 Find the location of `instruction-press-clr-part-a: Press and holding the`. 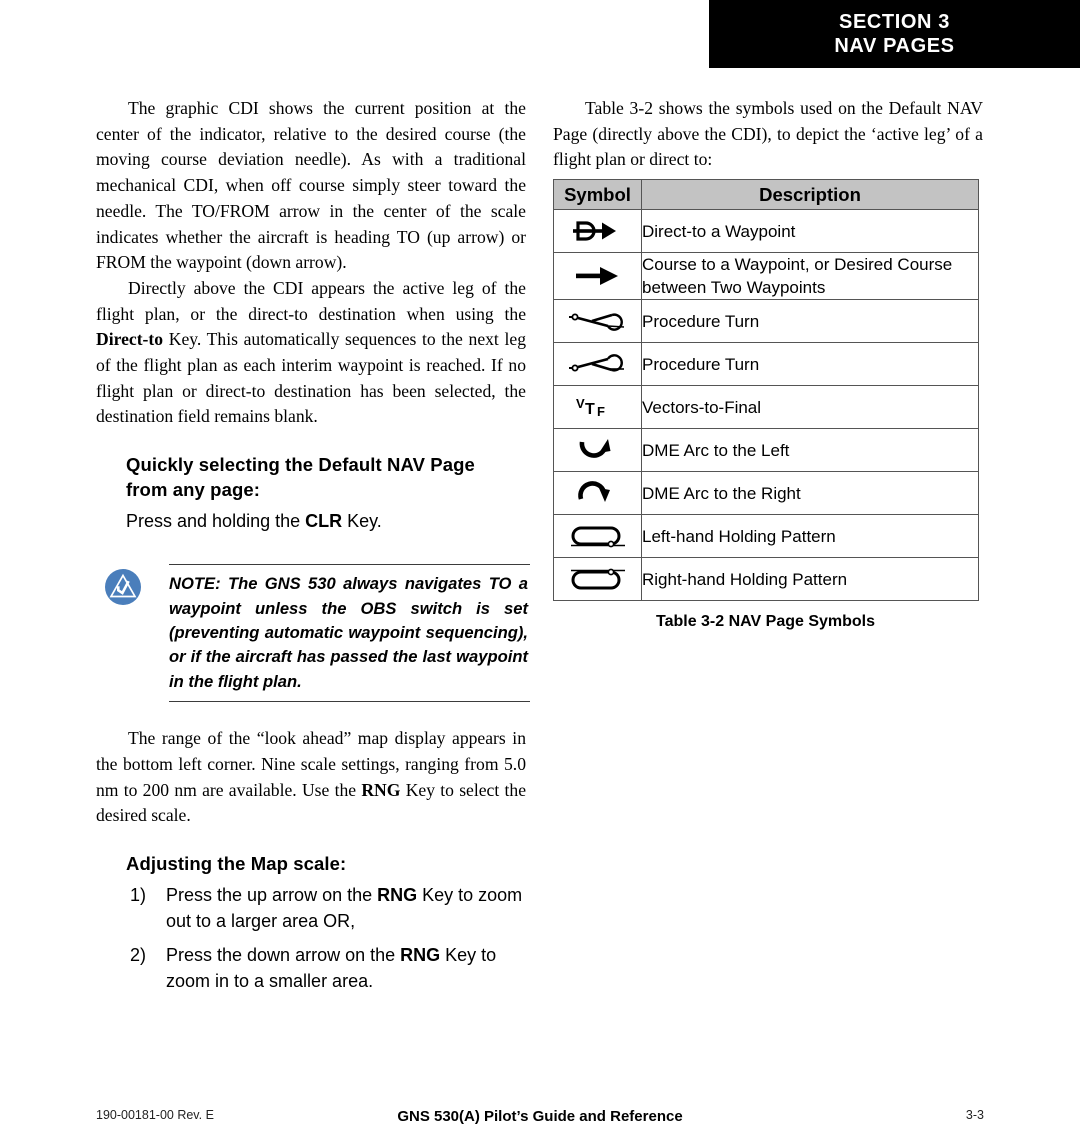

instruction-press-clr-part-a: Press and holding the is located at coordinates (216, 521).